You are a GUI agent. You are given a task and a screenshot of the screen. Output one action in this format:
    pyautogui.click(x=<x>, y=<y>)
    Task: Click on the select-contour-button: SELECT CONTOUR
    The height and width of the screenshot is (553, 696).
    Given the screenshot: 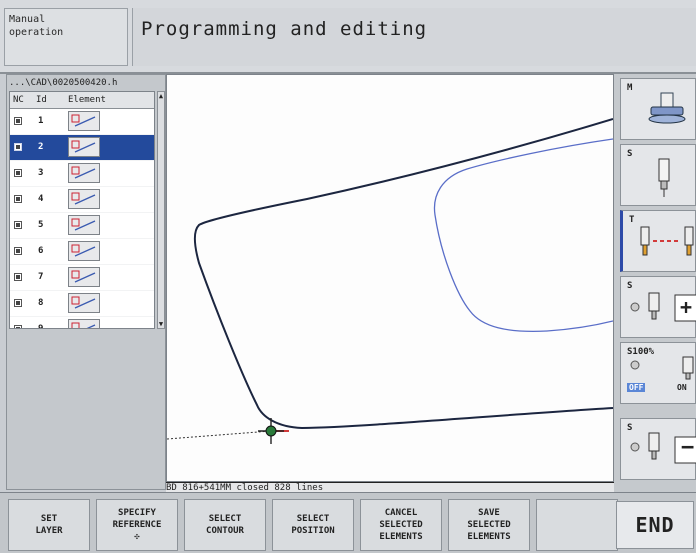 What is the action you would take?
    pyautogui.click(x=225, y=525)
    